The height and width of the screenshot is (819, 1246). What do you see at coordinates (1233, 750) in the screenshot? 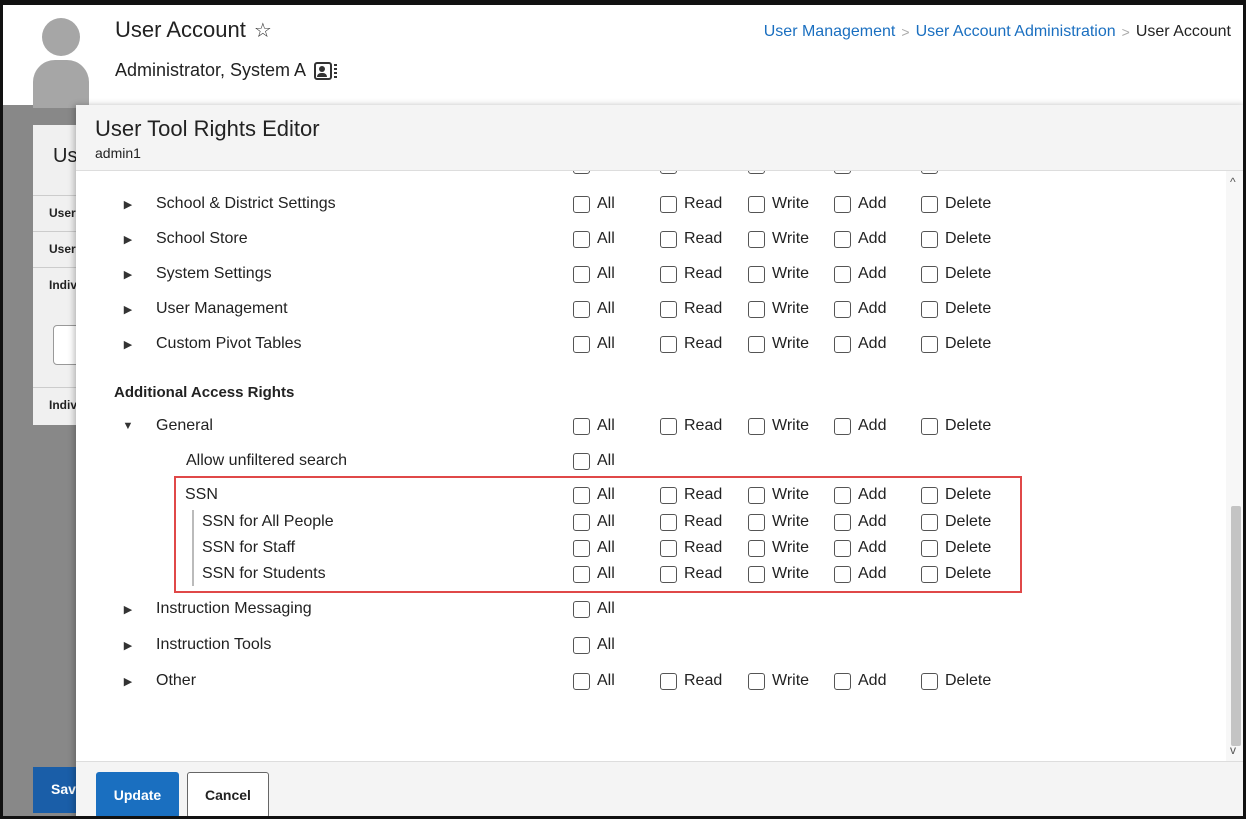
I see `chevron-down-icon: v` at bounding box center [1233, 750].